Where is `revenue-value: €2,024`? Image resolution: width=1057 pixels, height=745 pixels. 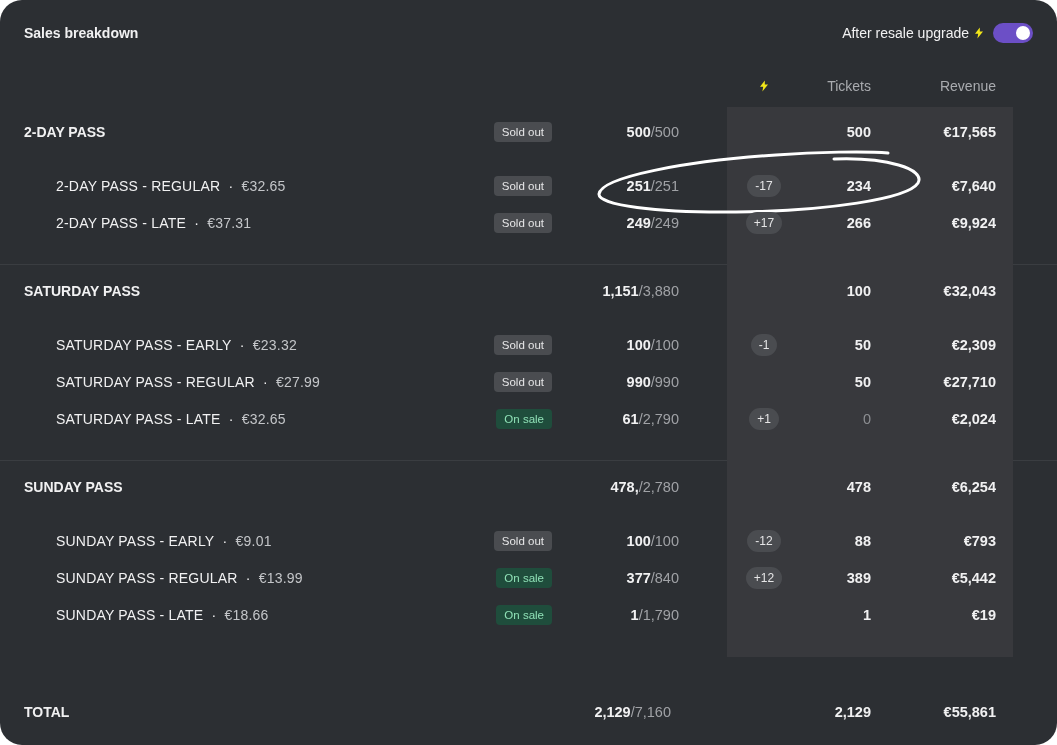
revenue-value: €2,024 is located at coordinates (973, 418).